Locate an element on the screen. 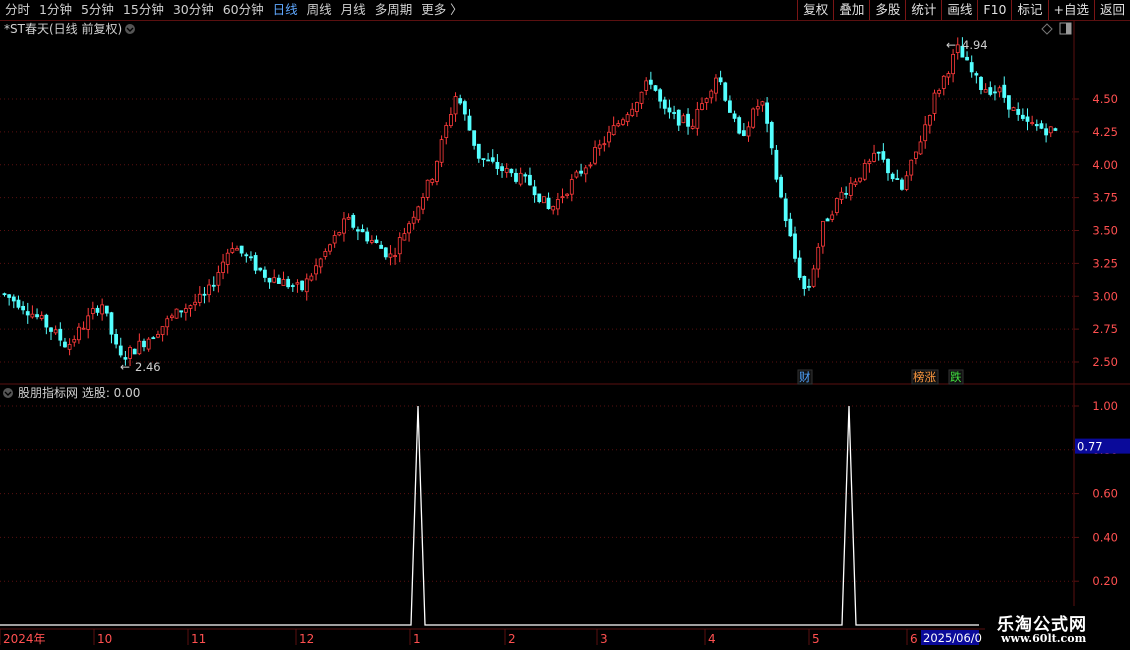  date-label: 2024年 is located at coordinates (24, 639).